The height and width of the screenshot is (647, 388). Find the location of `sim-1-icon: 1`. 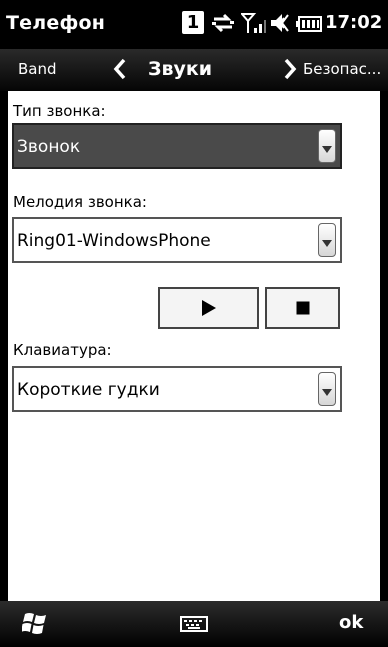

sim-1-icon: 1 is located at coordinates (193, 22).